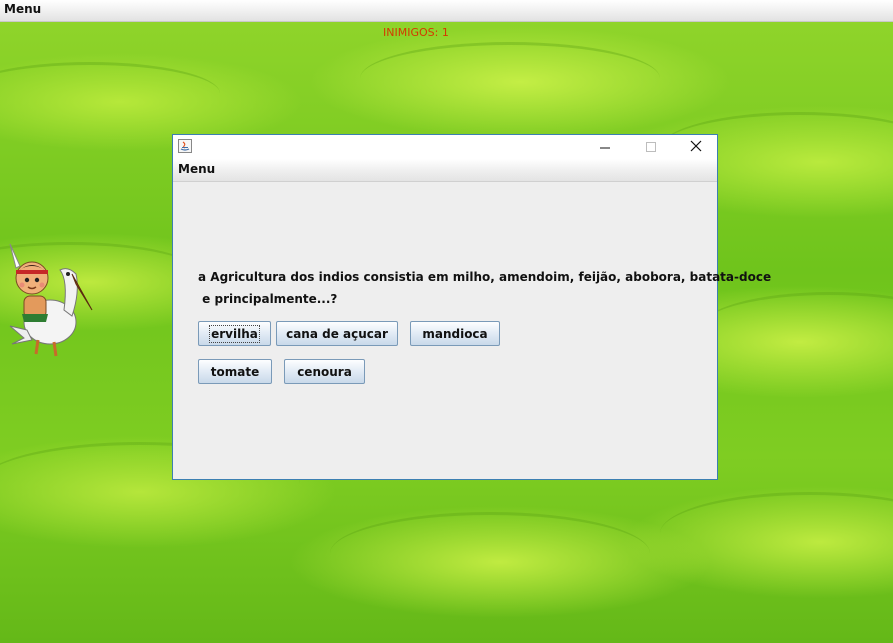  What do you see at coordinates (416, 32) in the screenshot?
I see `enemy-counter: INIMIGOS: 1` at bounding box center [416, 32].